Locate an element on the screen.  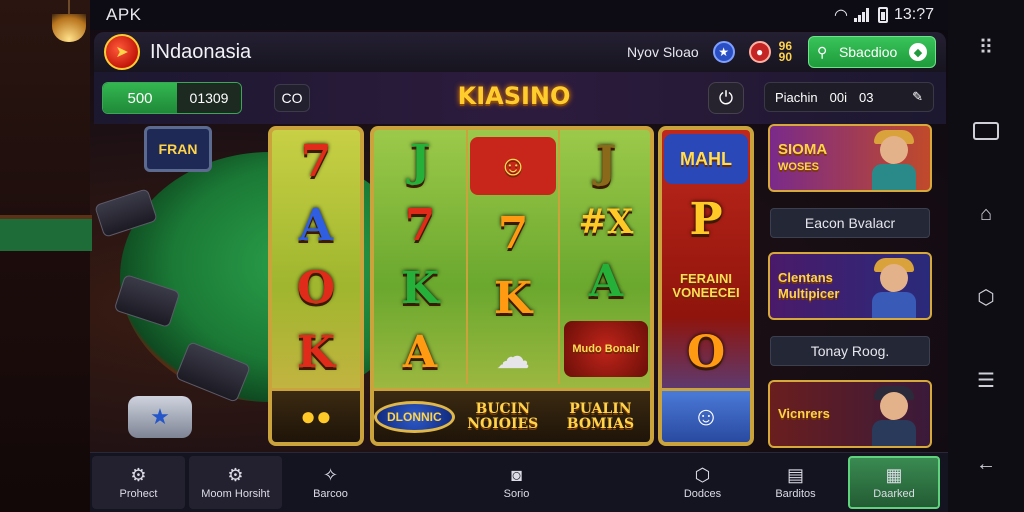
back-arrow-icon: ← is located at coordinates (986, 463).